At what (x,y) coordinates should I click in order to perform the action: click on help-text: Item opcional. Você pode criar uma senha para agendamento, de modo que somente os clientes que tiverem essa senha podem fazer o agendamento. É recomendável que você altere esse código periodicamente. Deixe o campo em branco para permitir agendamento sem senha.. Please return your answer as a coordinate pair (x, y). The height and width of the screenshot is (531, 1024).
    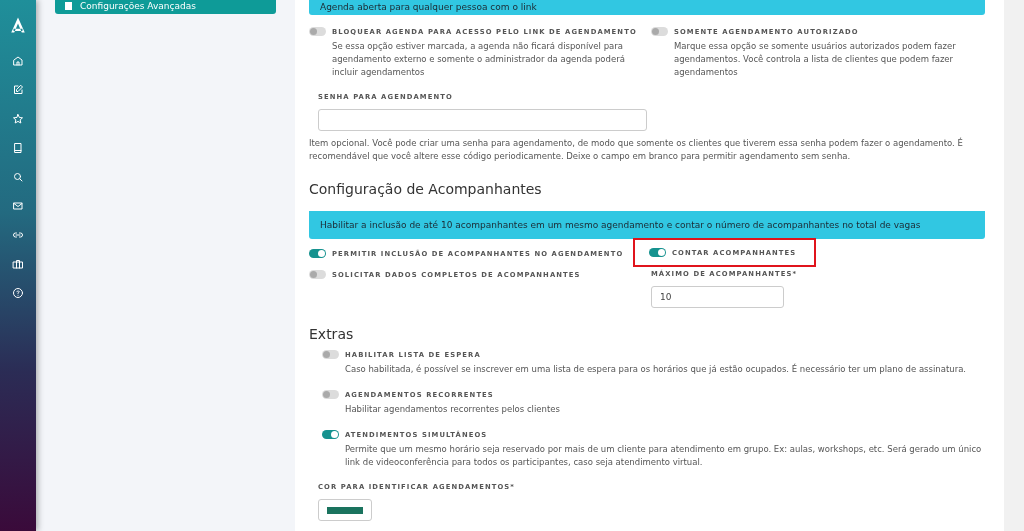
    Looking at the image, I should click on (636, 150).